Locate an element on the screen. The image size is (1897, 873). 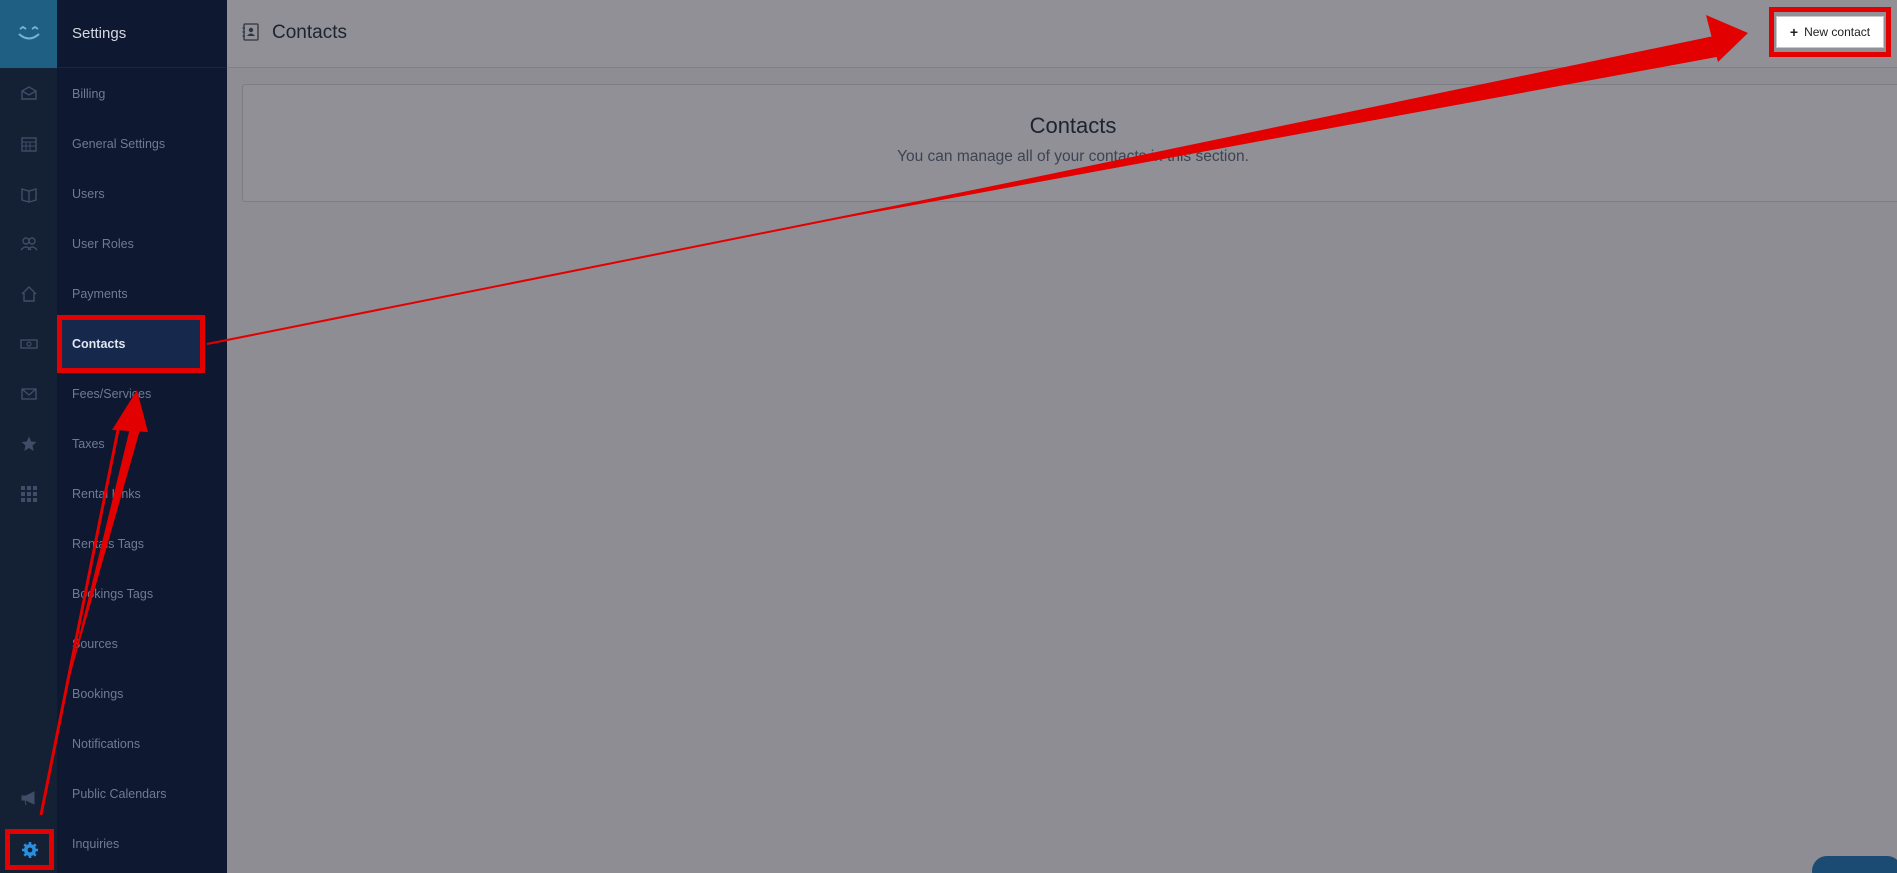
sidebar-item-users: Users is located at coordinates (142, 194).